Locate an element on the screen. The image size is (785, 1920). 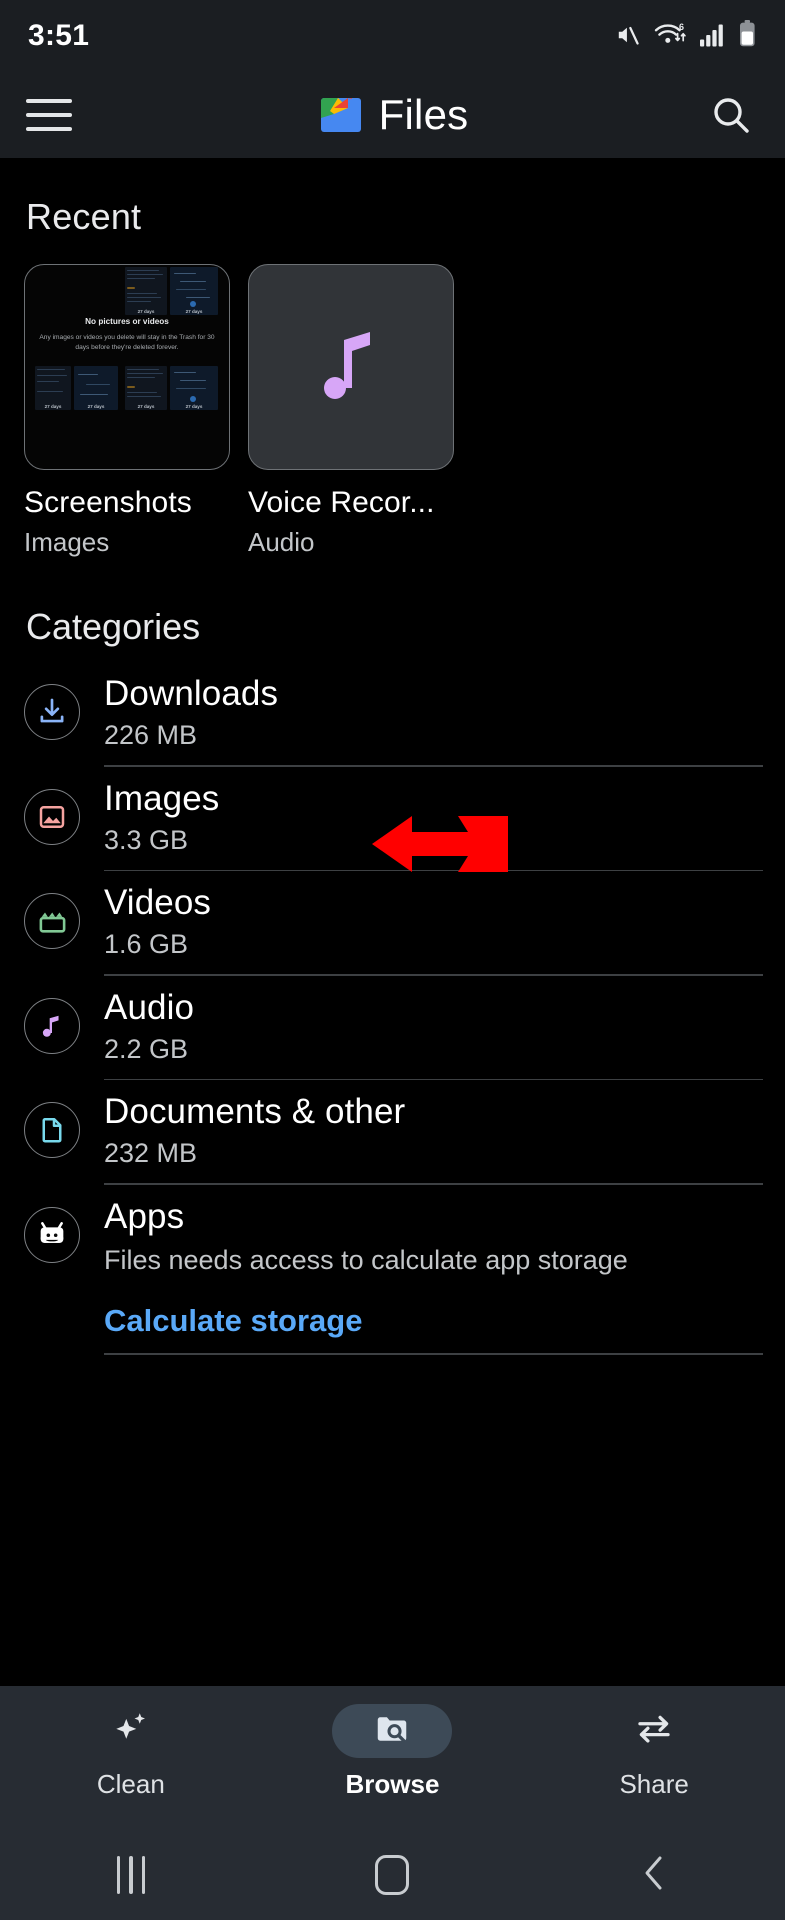
collage-empty-title: No pictures or videos is located at coordinates (127, 321).